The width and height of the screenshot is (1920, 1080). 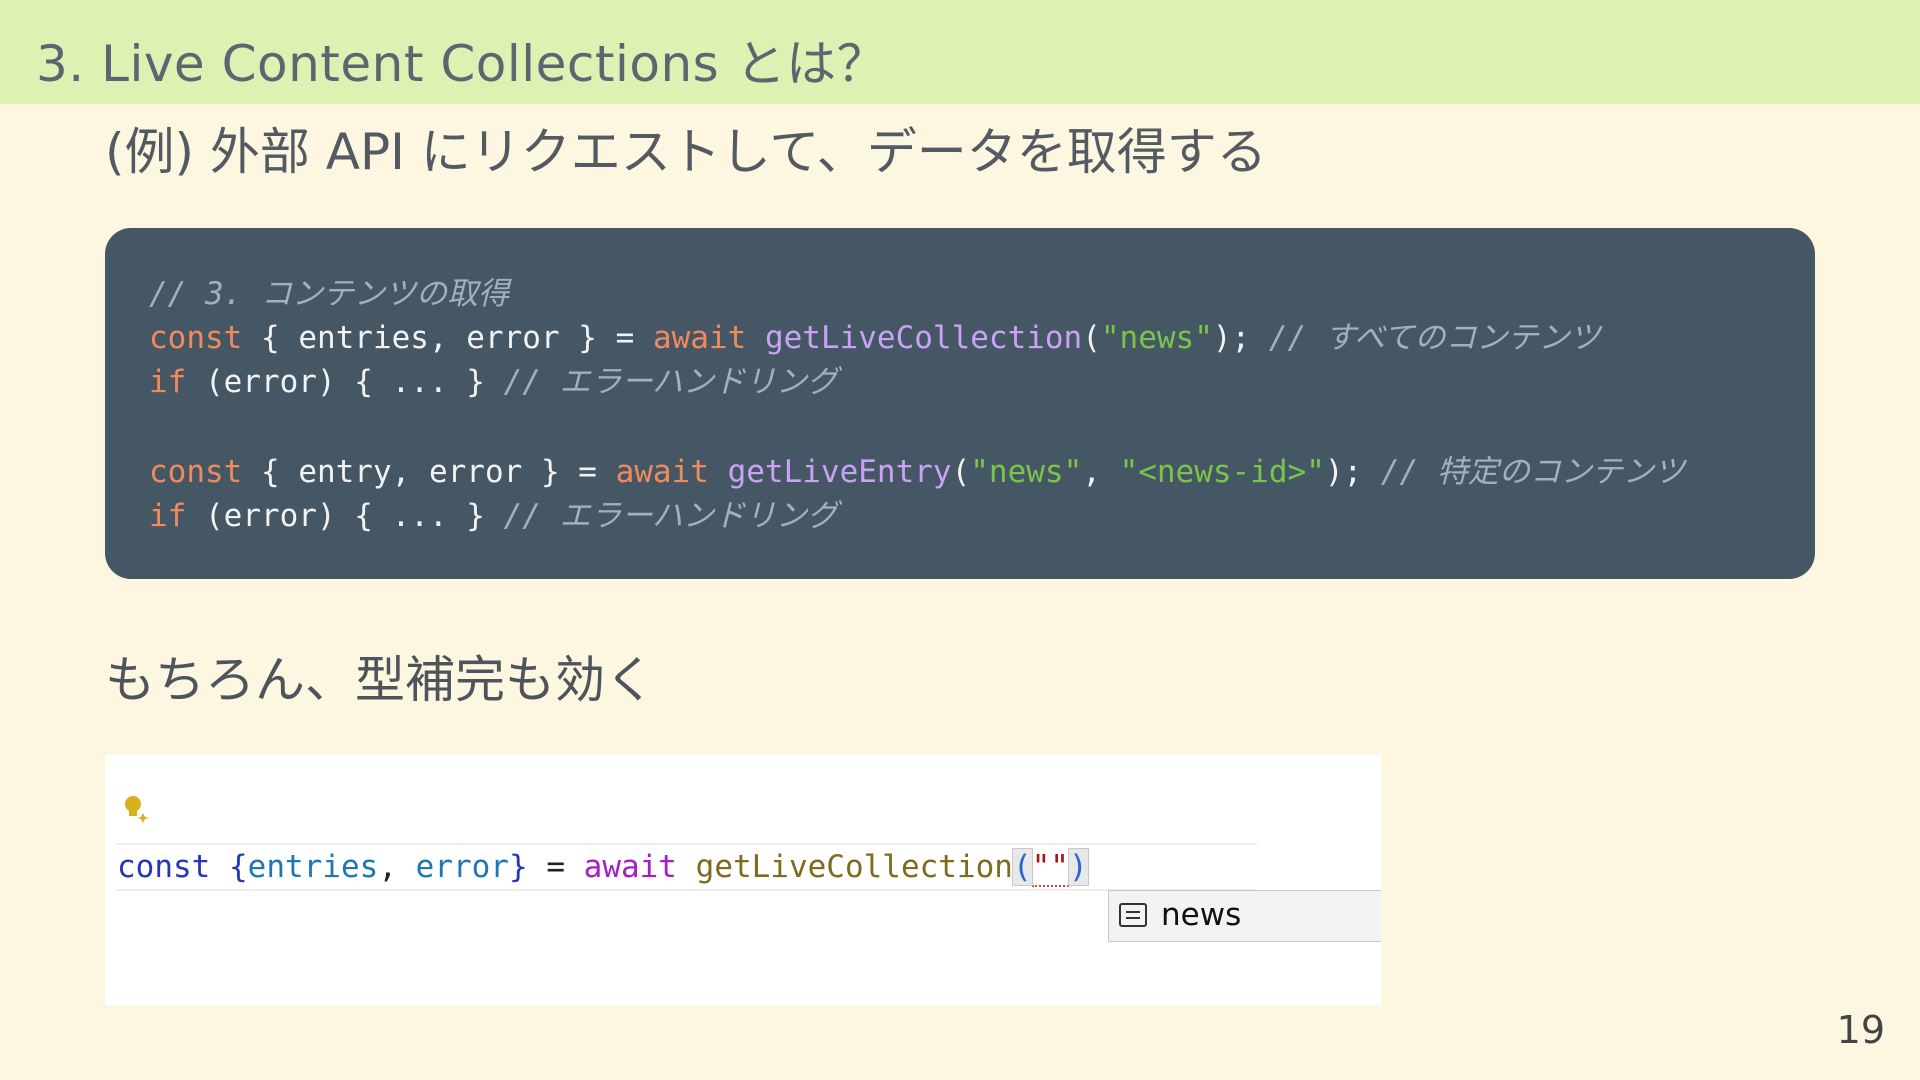 I want to click on editor-function: getLiveCollection, so click(x=854, y=867).